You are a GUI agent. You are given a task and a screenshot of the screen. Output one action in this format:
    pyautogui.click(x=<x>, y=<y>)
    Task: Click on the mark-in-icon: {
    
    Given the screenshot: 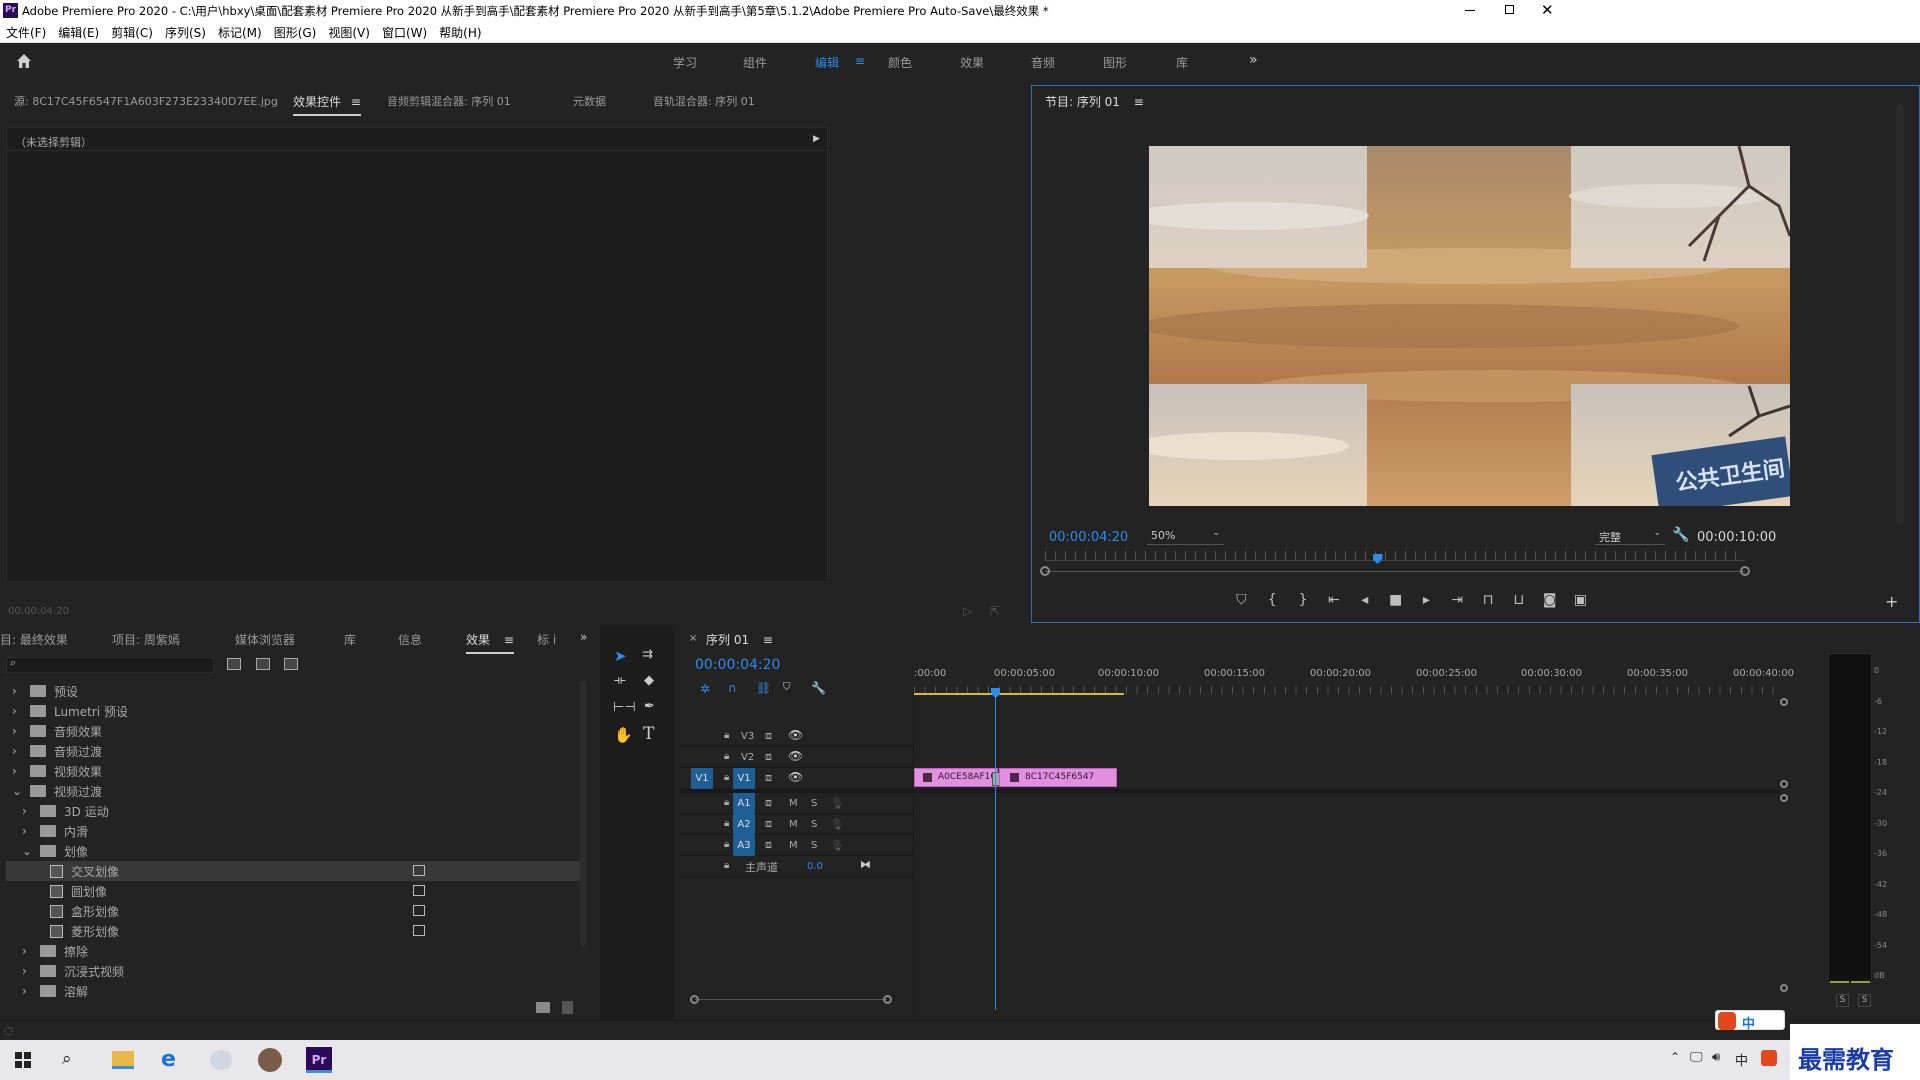 What is the action you would take?
    pyautogui.click(x=1272, y=602)
    